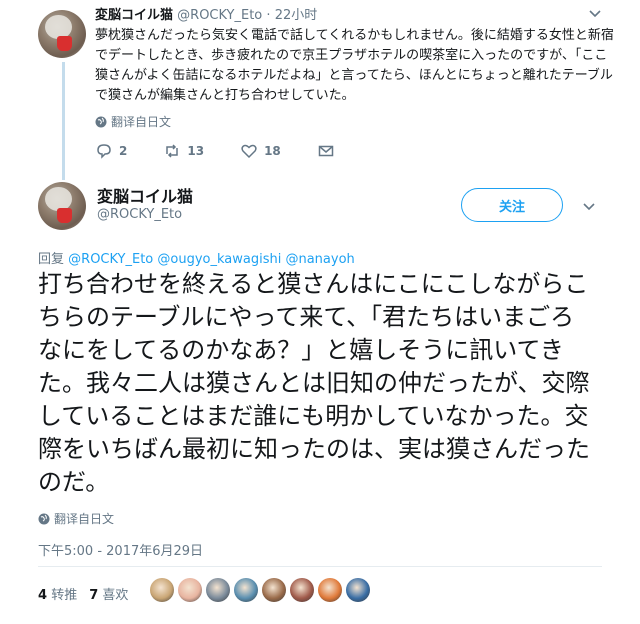  Describe the element at coordinates (233, 151) in the screenshot. I see `tweet-actions: 2 13 18` at that location.